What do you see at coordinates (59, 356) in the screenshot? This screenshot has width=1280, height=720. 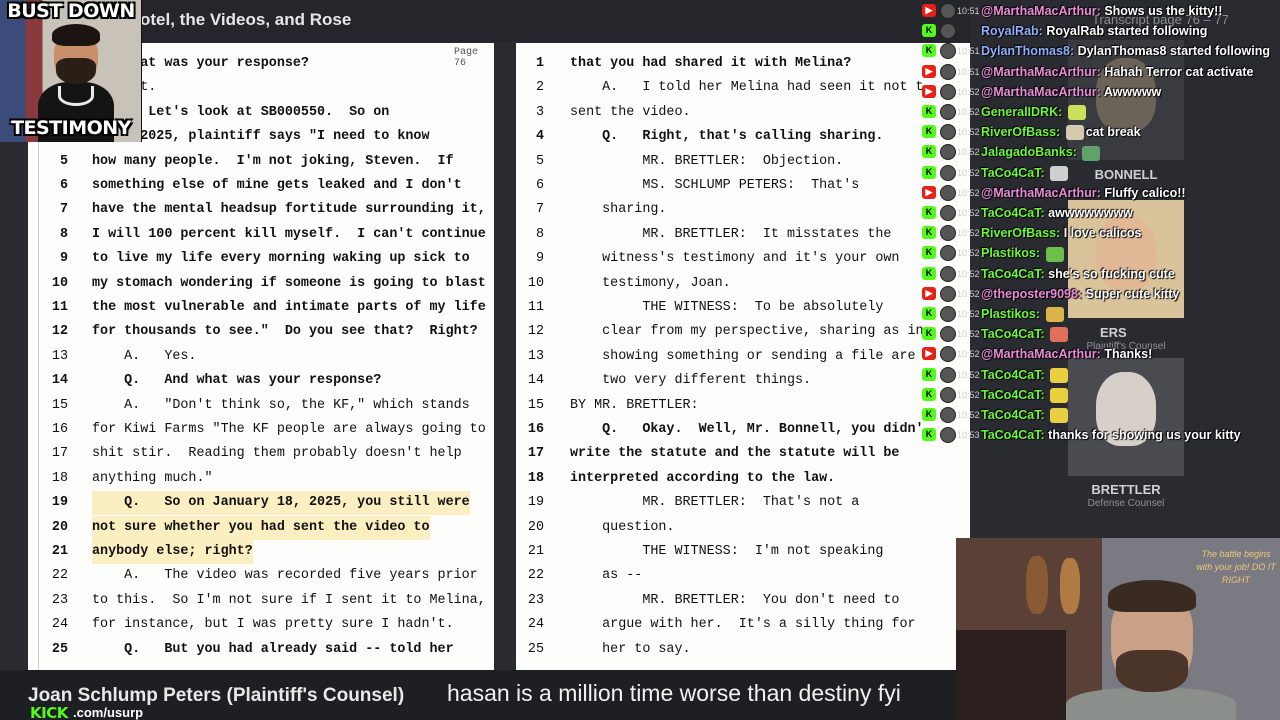 I see `line-number: 13` at bounding box center [59, 356].